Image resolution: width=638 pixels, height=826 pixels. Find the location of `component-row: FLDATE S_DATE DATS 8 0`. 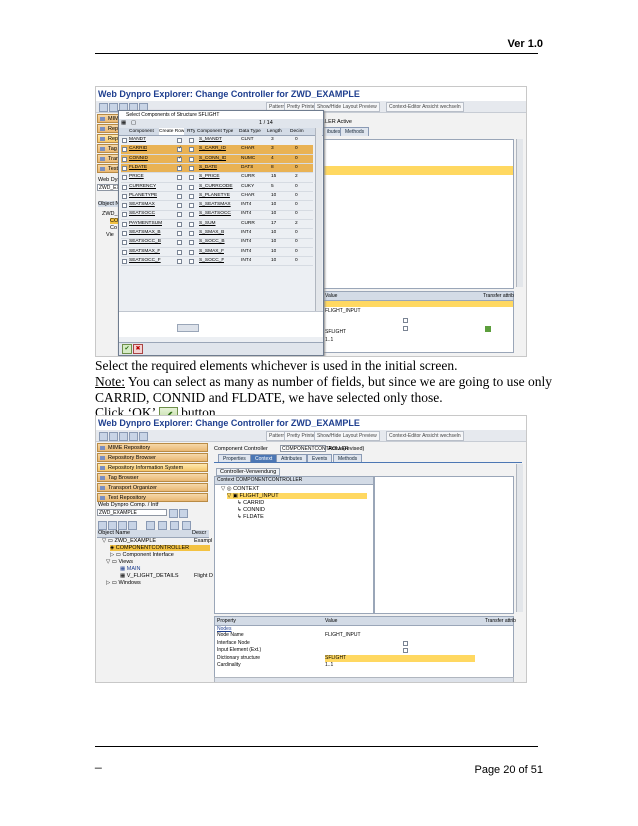

component-row: FLDATE S_DATE DATS 8 0 is located at coordinates (217, 168).